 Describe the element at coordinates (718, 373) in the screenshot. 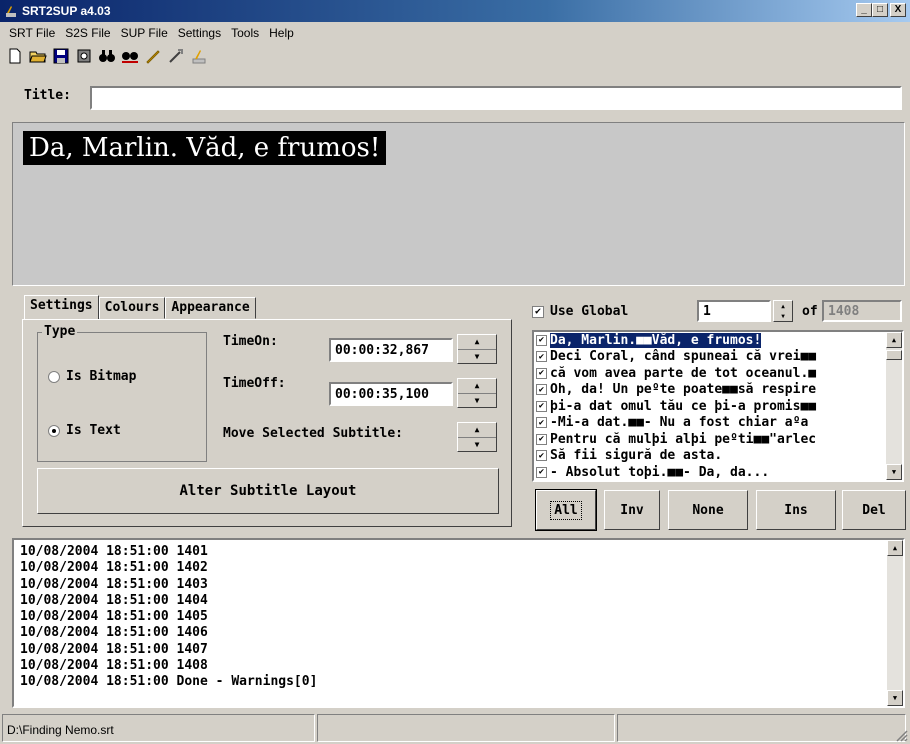

I see `list-item: ✔ că vom avea parte de tot oceanul.■` at that location.